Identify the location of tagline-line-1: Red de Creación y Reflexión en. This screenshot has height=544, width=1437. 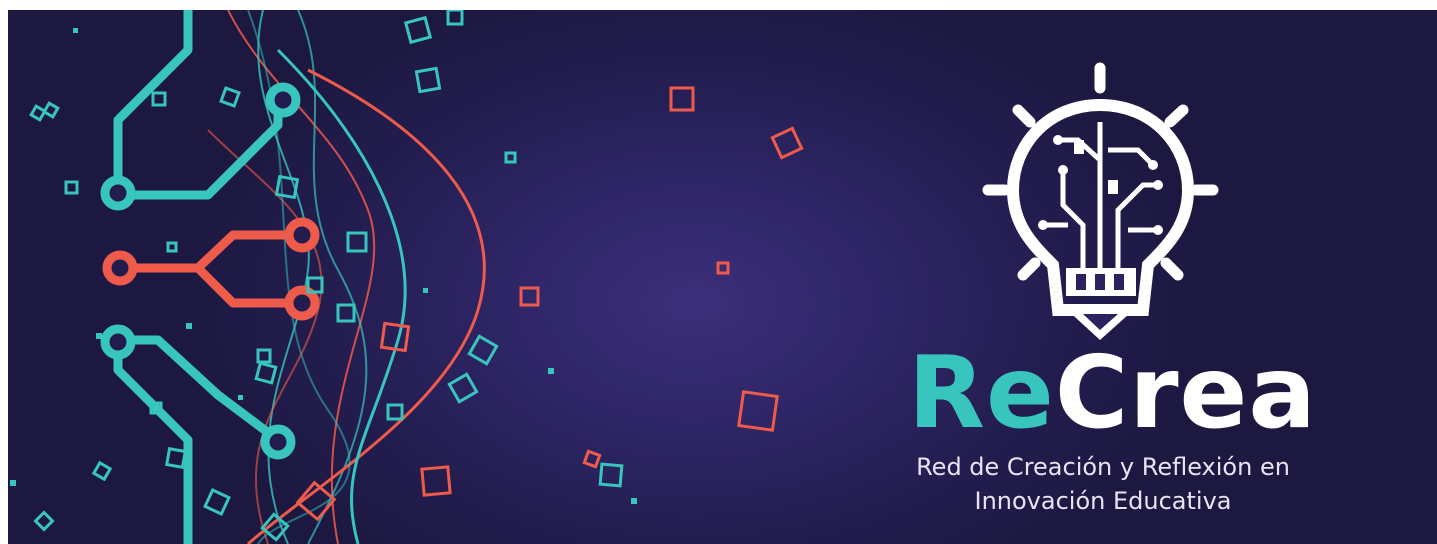
(1103, 467).